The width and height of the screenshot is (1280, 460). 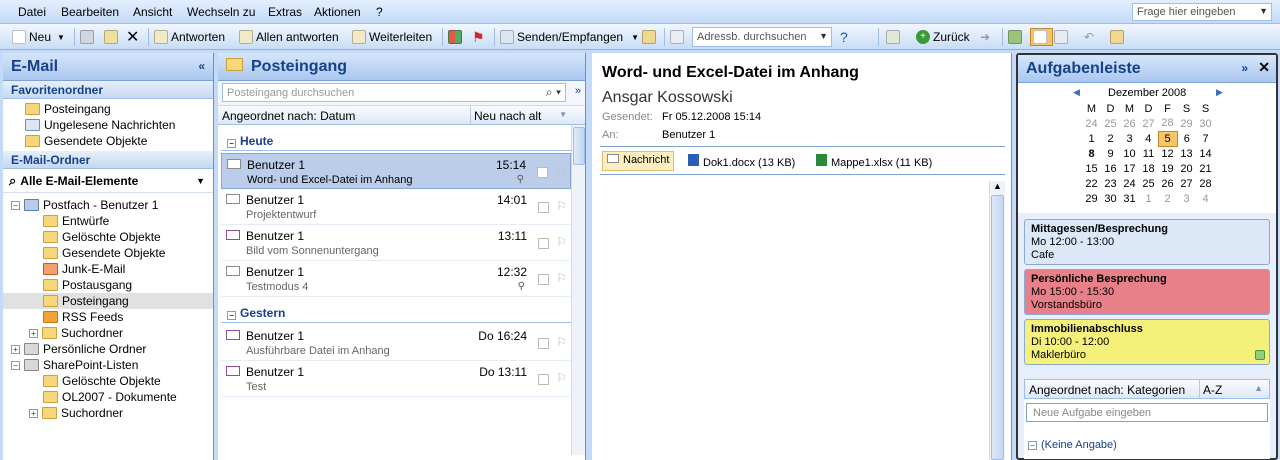 What do you see at coordinates (997, 320) in the screenshot?
I see `reading-scrollbar: ▲` at bounding box center [997, 320].